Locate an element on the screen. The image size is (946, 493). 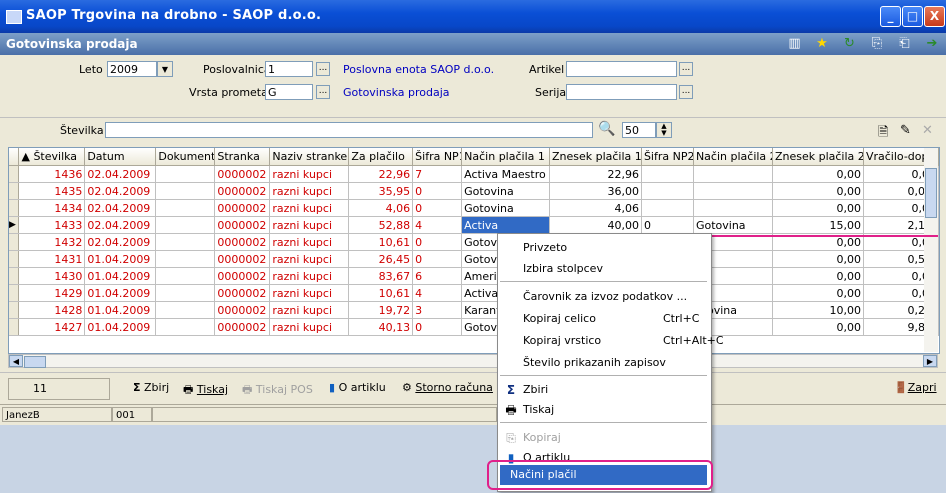
record-count-input: 50 is located at coordinates (639, 130).